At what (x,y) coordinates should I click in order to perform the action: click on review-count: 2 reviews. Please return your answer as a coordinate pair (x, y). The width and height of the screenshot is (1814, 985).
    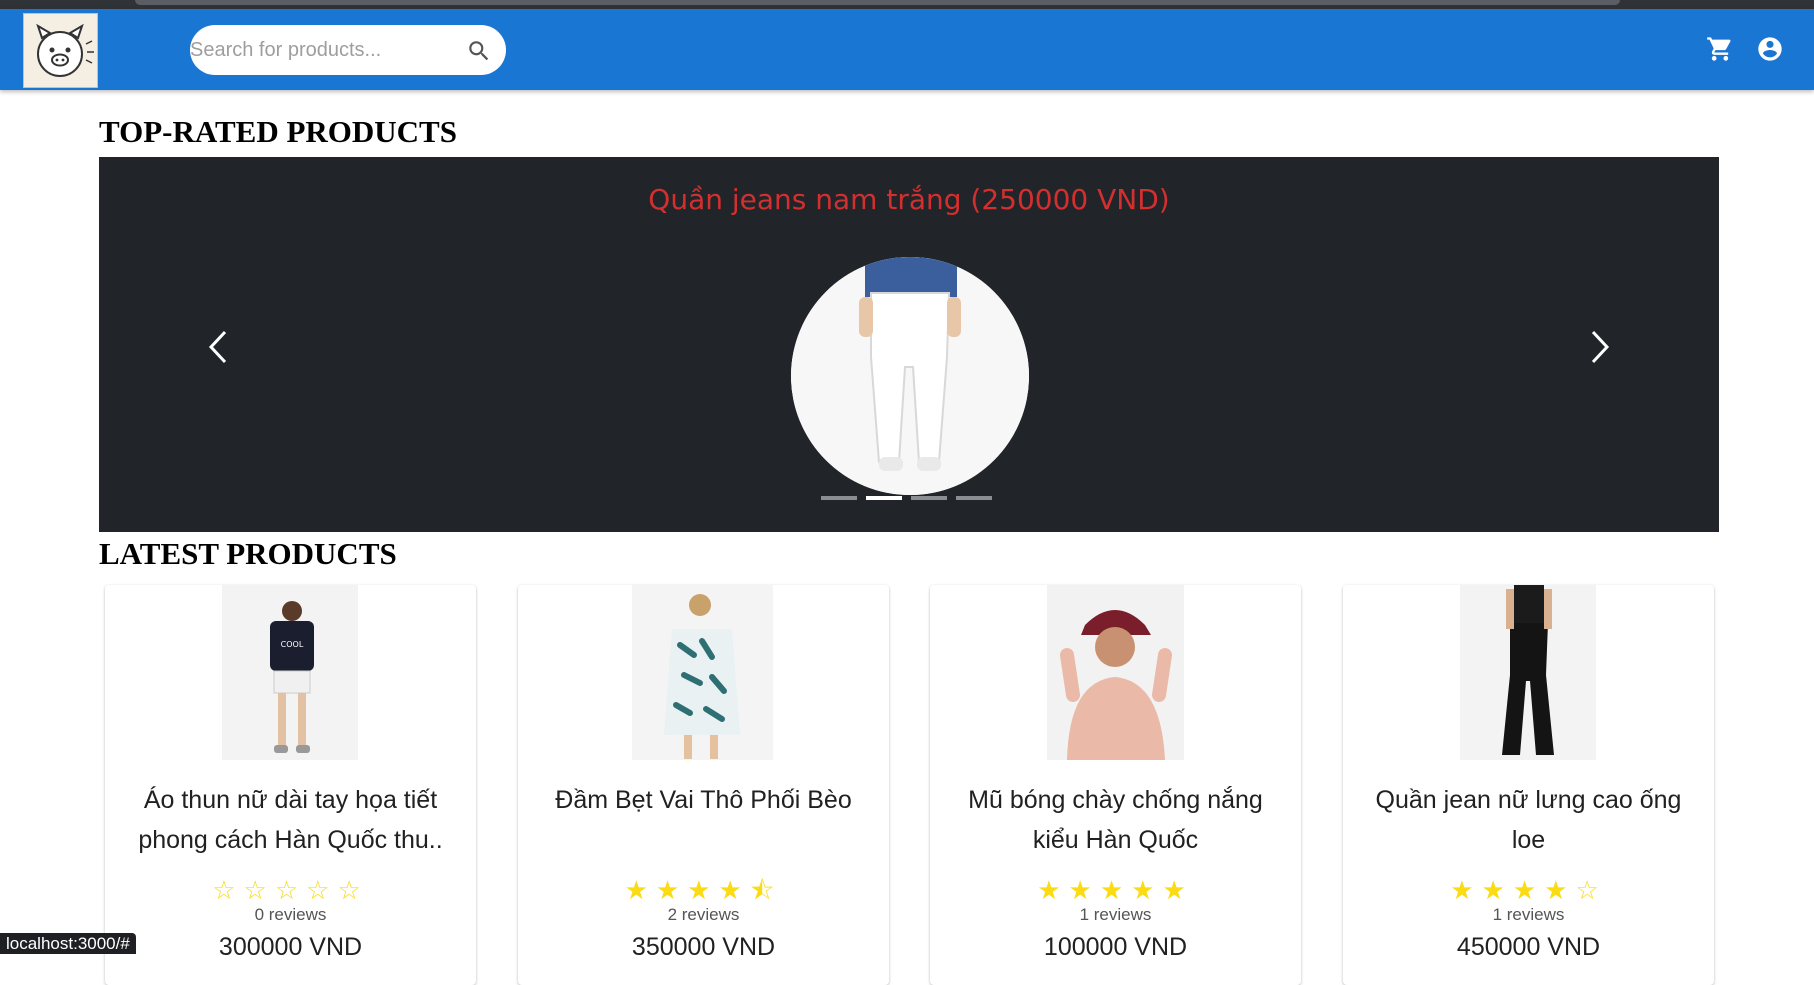
    Looking at the image, I should click on (703, 914).